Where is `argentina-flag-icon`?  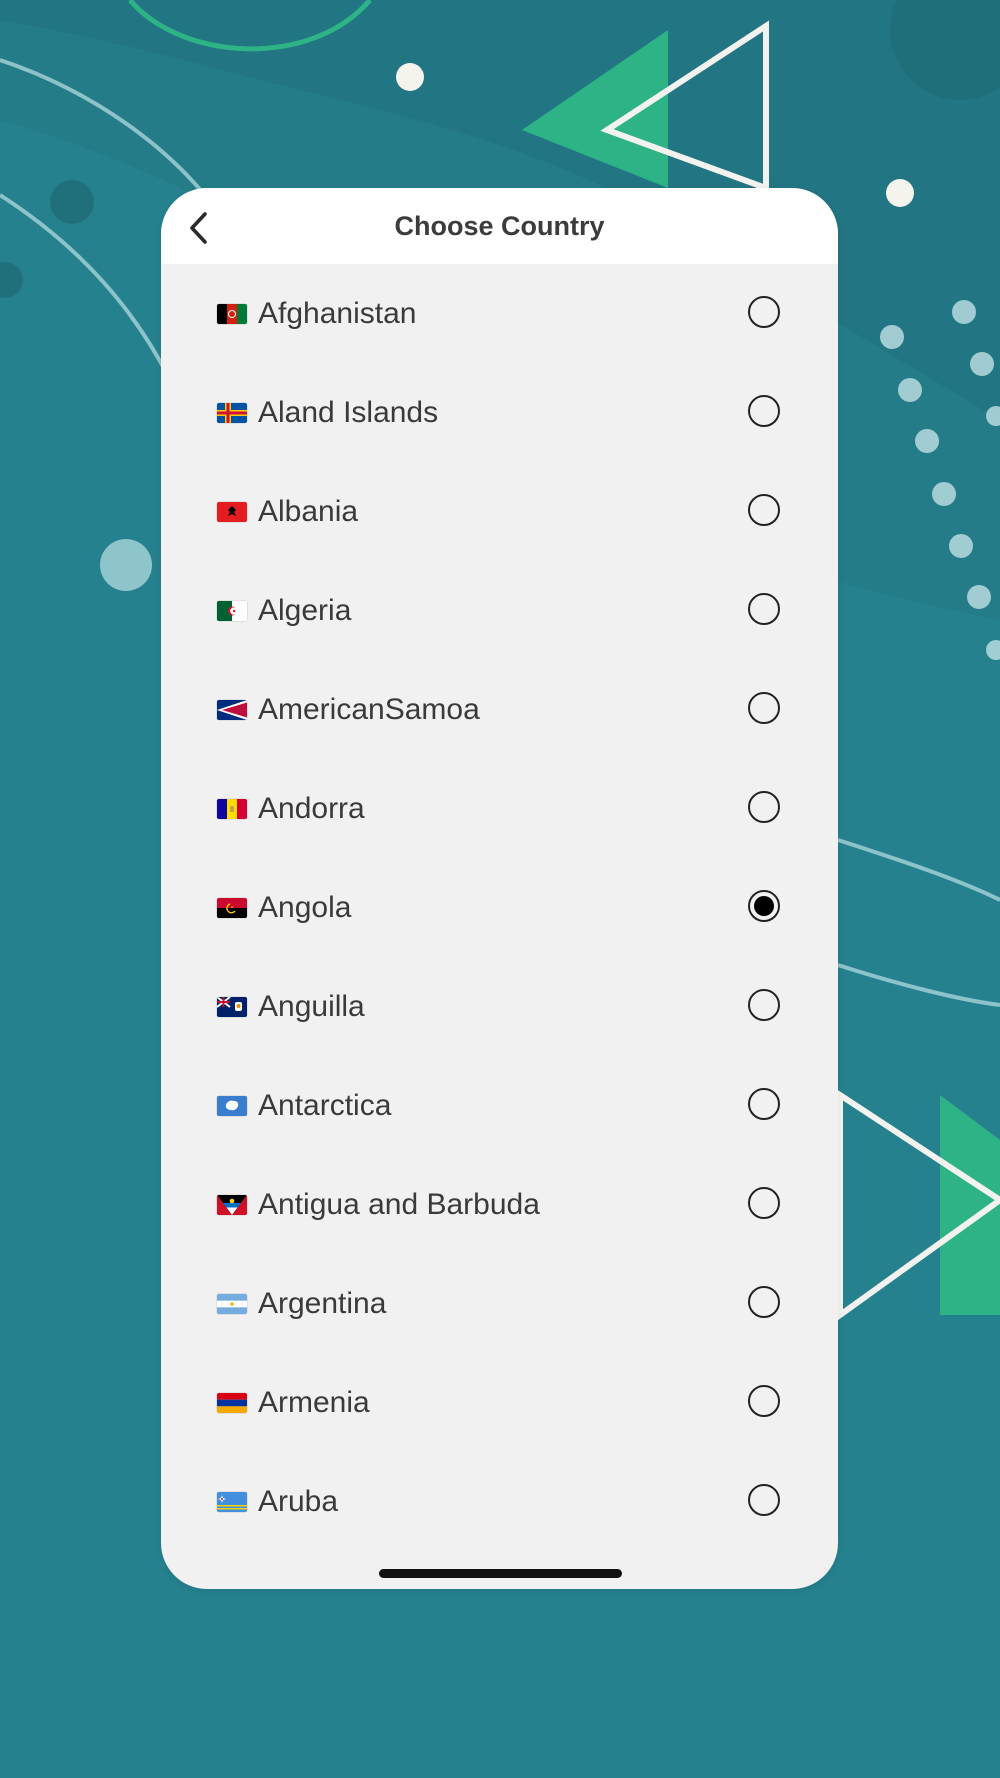 argentina-flag-icon is located at coordinates (232, 1303).